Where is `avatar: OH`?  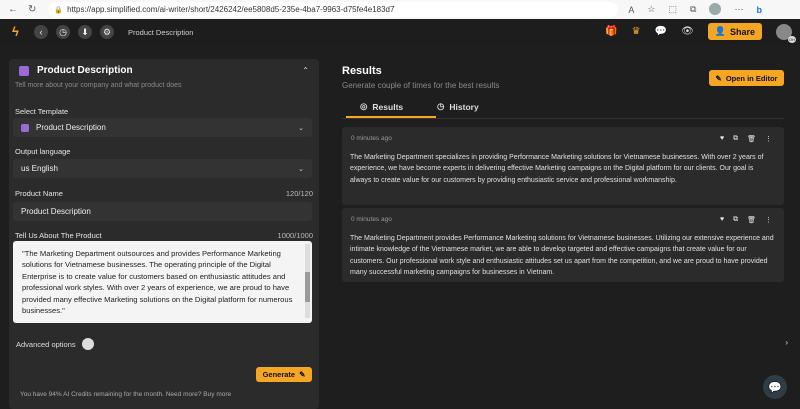 avatar: OH is located at coordinates (786, 33).